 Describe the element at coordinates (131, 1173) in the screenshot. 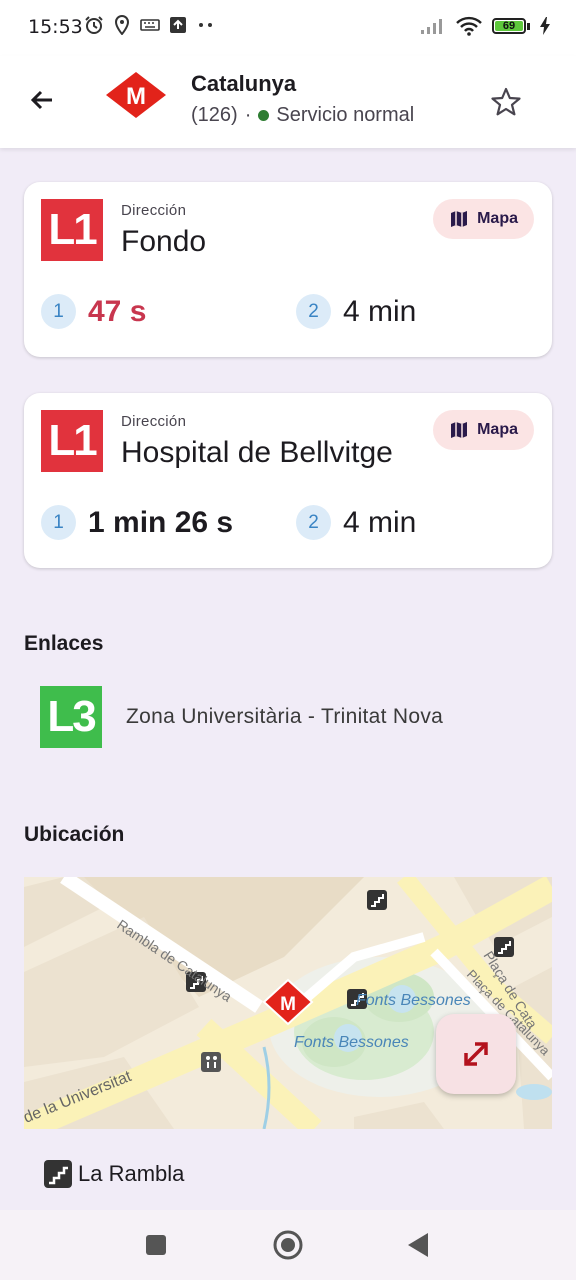

I see `exit-name: La Rambla` at that location.